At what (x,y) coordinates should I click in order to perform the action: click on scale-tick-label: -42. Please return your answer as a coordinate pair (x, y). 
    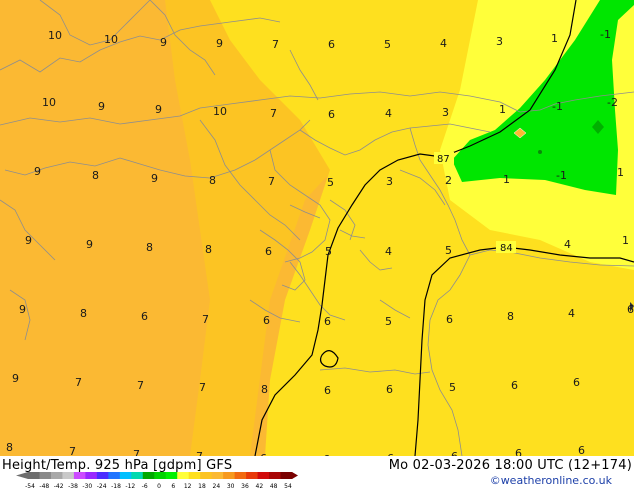
    Looking at the image, I should click on (59, 486).